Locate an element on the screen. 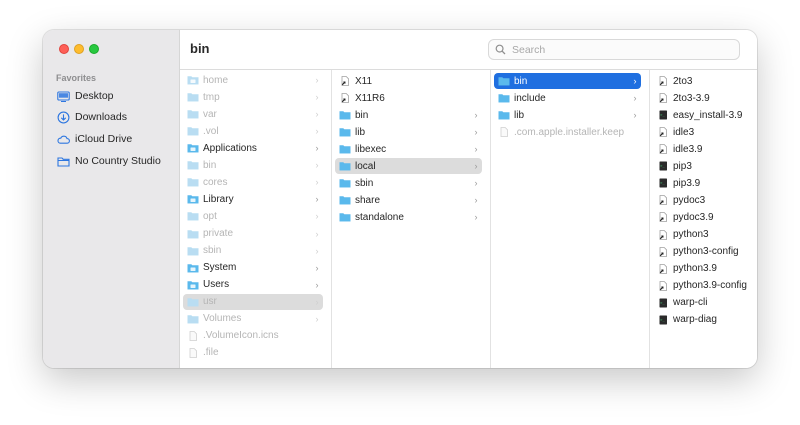 The height and width of the screenshot is (425, 800). file-name: warp-diag is located at coordinates (695, 320).